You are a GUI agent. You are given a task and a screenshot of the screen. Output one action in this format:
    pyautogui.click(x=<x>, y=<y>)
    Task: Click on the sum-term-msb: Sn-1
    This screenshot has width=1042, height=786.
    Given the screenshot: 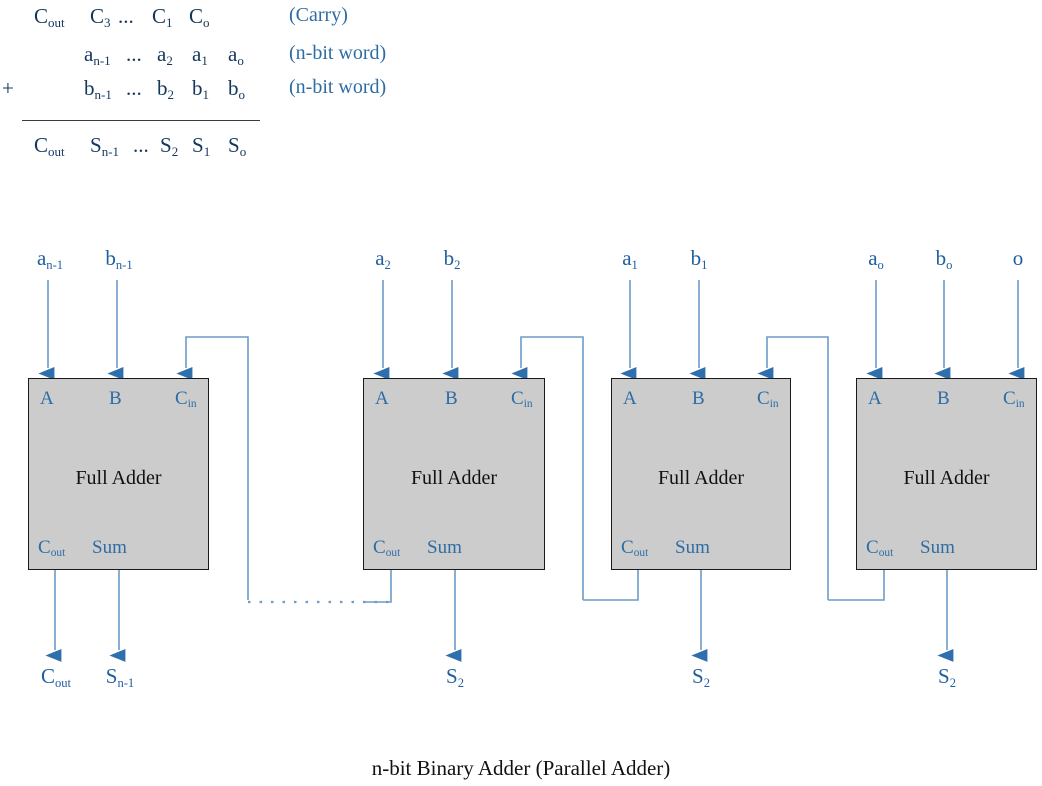 What is the action you would take?
    pyautogui.click(x=105, y=146)
    